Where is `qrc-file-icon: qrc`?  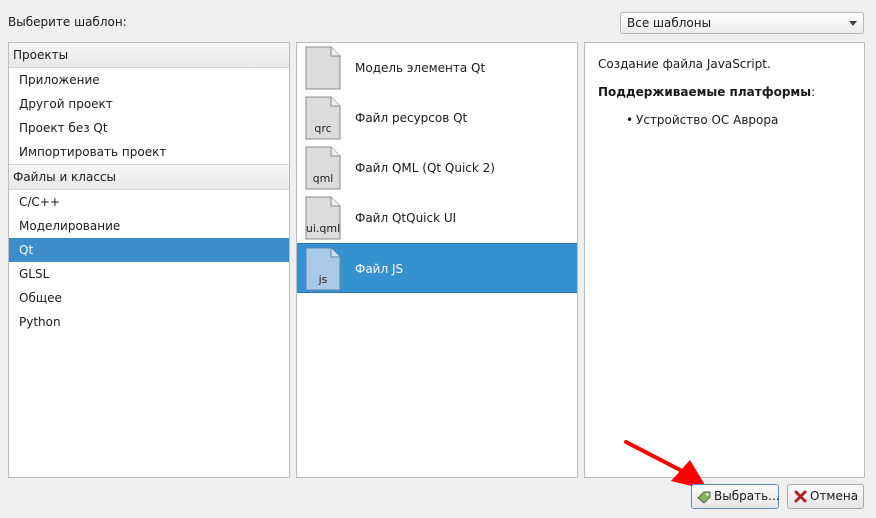
qrc-file-icon: qrc is located at coordinates (323, 118).